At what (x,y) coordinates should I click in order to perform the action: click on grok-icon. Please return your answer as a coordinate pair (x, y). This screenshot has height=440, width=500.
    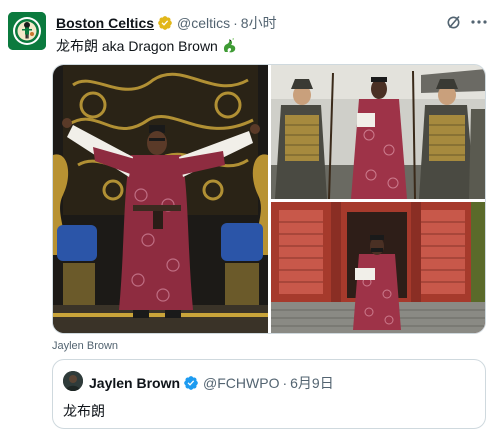
    Looking at the image, I should click on (454, 24).